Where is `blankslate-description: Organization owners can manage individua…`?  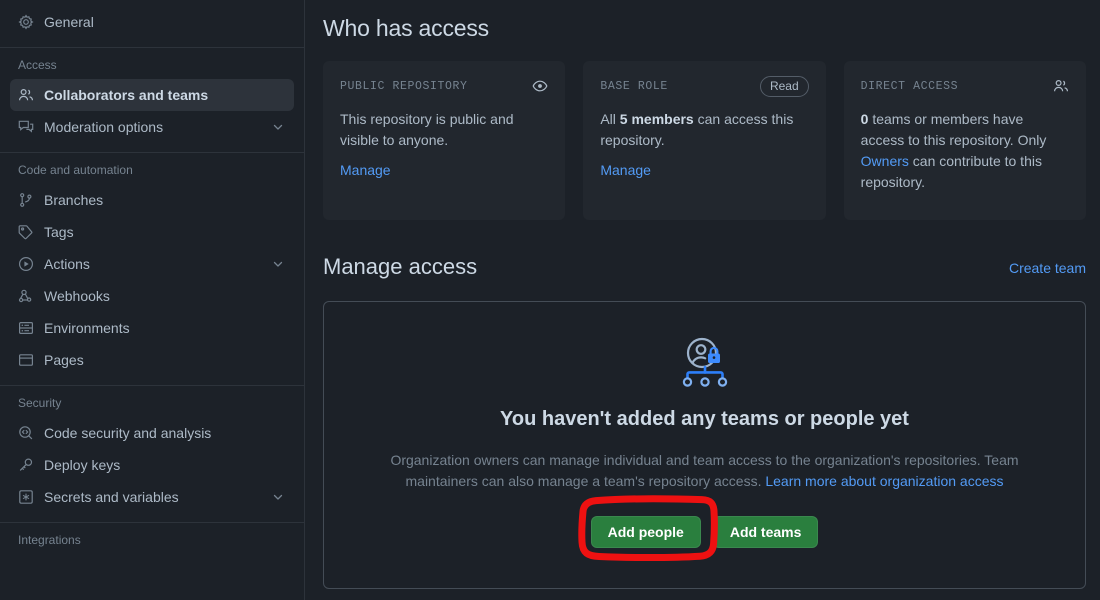 blankslate-description: Organization owners can manage individua… is located at coordinates (705, 471).